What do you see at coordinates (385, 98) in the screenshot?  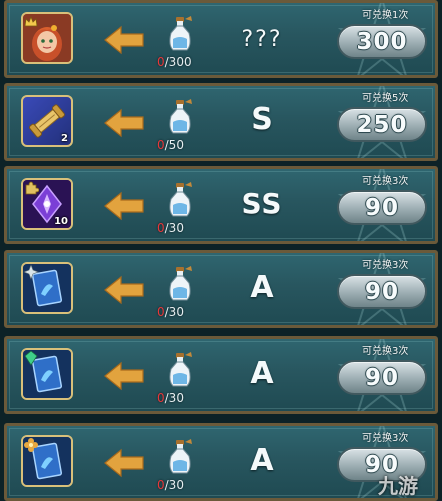 I see `exchange-limit-label: 可兑换5次` at bounding box center [385, 98].